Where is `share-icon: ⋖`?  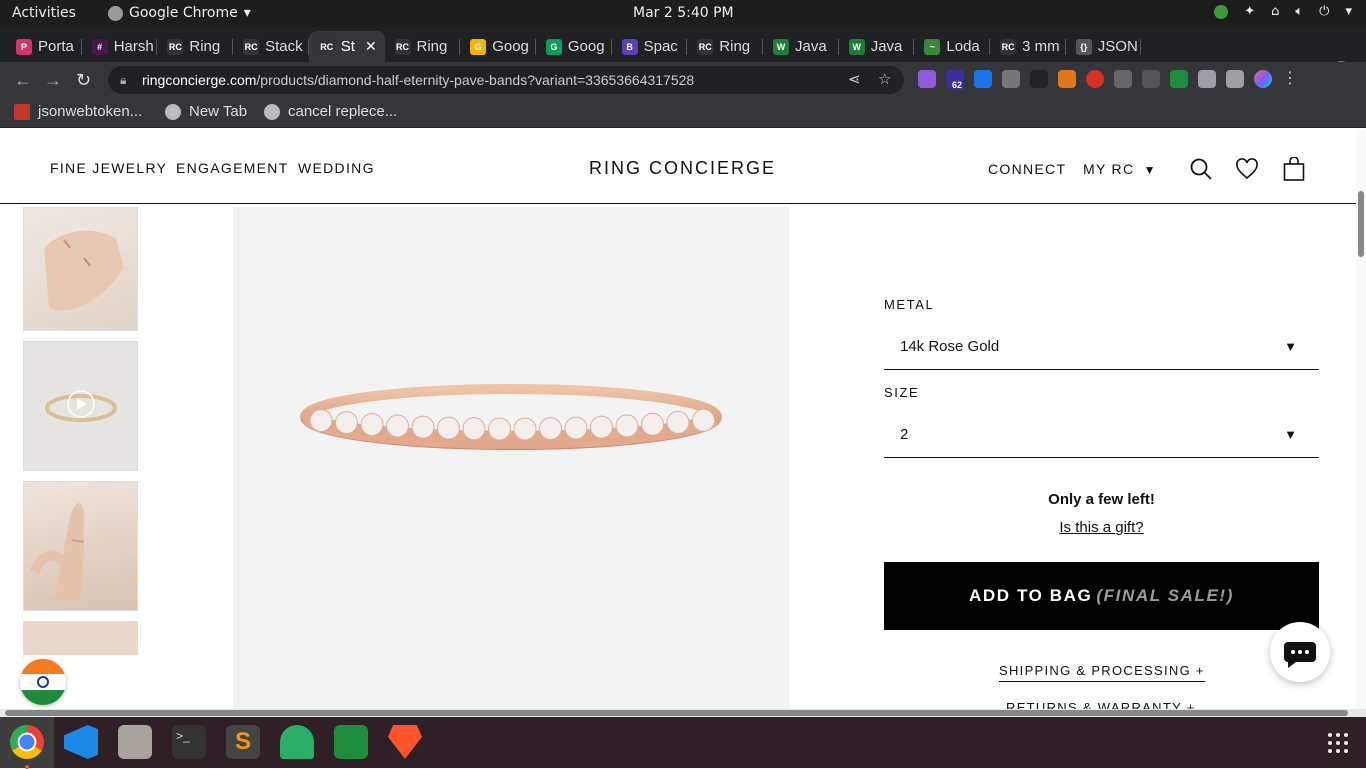 share-icon: ⋖ is located at coordinates (854, 80).